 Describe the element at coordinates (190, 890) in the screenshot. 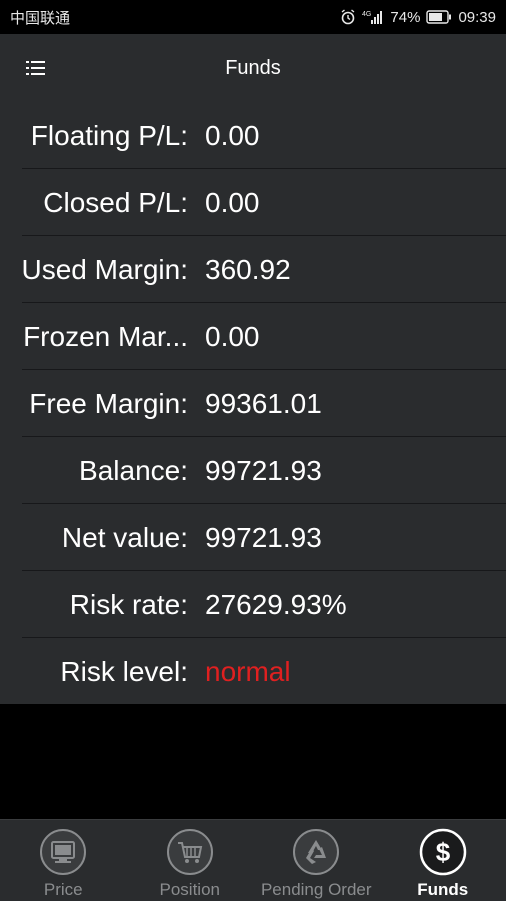

I see `nav-label: Position` at that location.